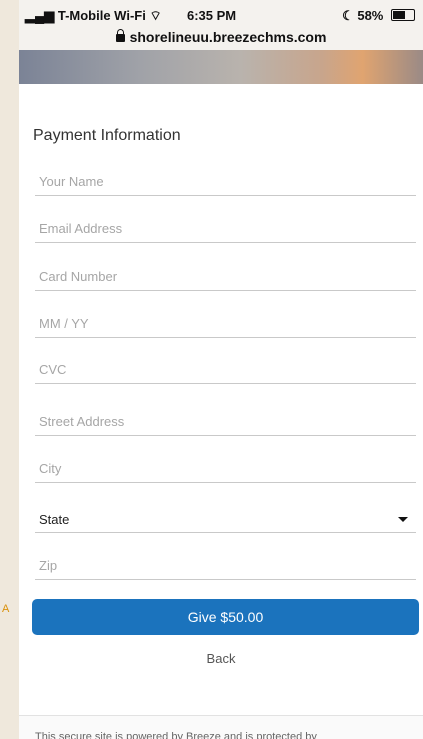  What do you see at coordinates (225, 277) in the screenshot?
I see `card-number-input` at bounding box center [225, 277].